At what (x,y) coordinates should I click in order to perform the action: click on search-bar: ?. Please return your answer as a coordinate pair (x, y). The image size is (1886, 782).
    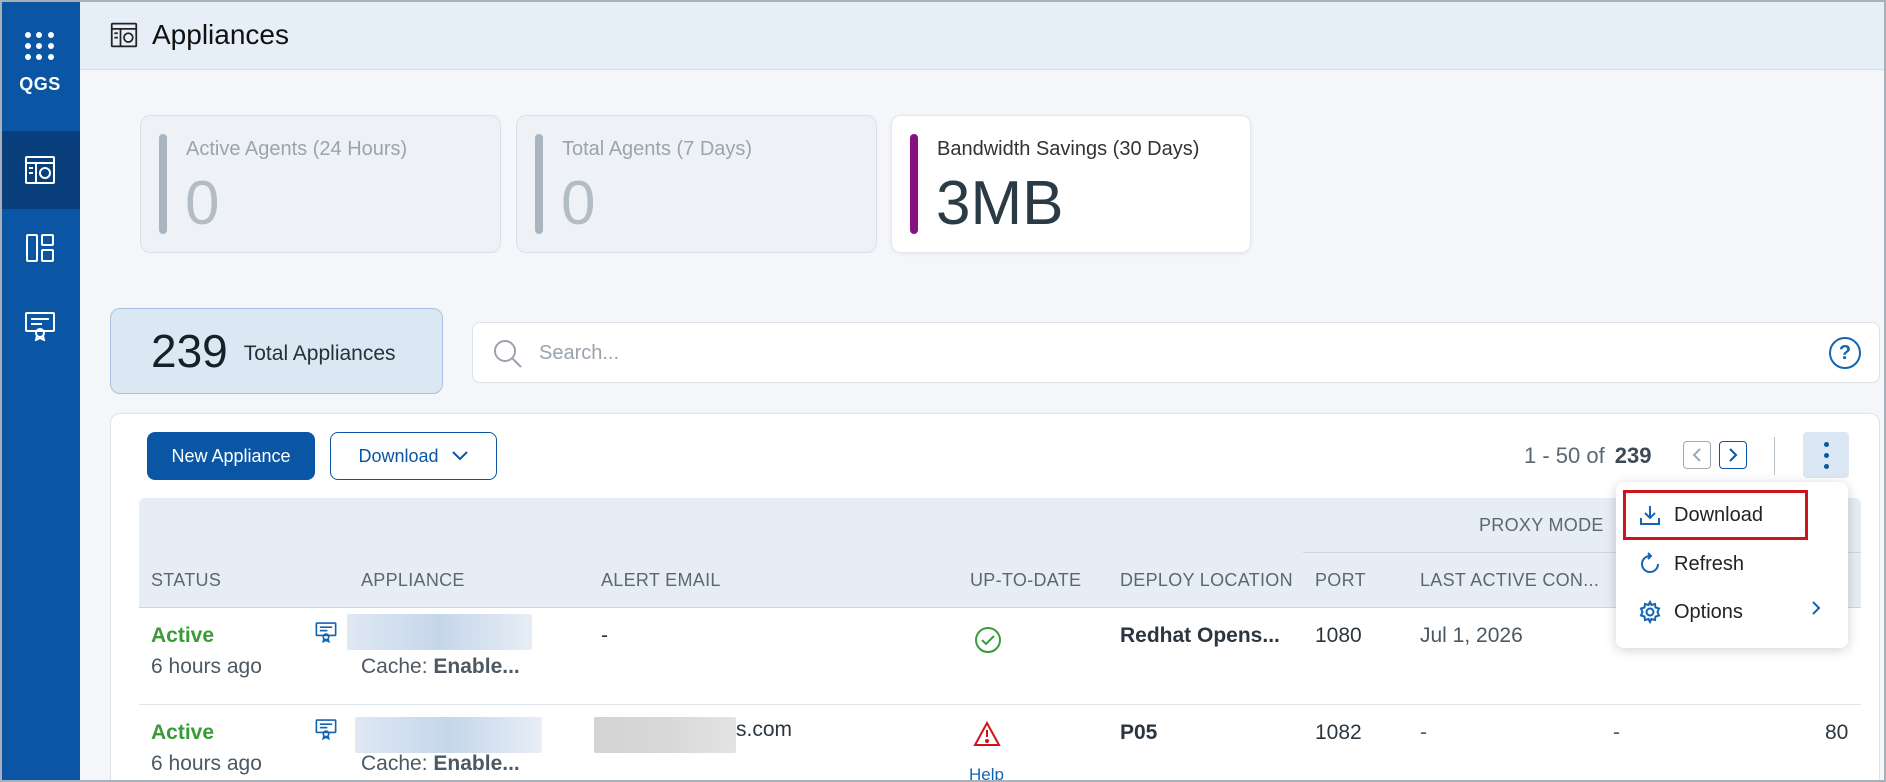
    Looking at the image, I should click on (1176, 352).